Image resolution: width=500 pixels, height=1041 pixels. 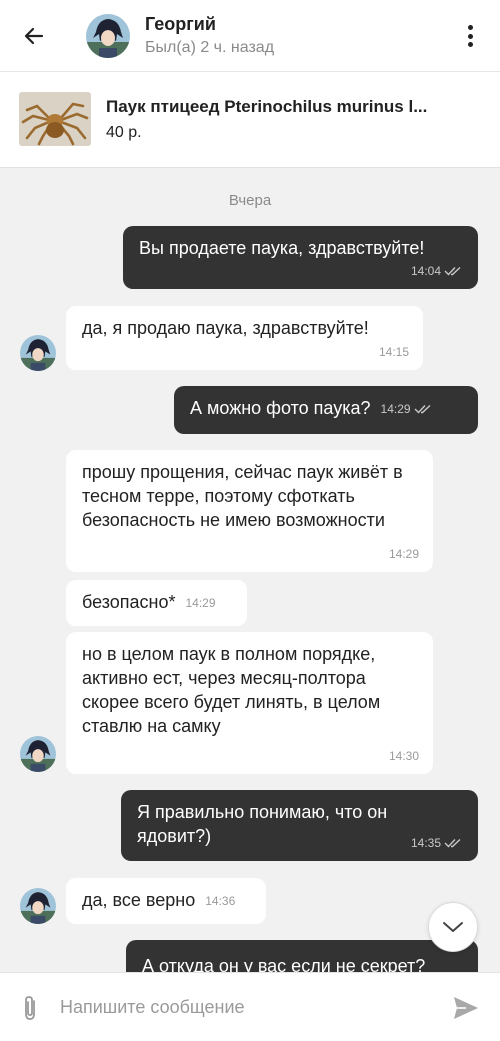 I want to click on message-composer, so click(x=250, y=1006).